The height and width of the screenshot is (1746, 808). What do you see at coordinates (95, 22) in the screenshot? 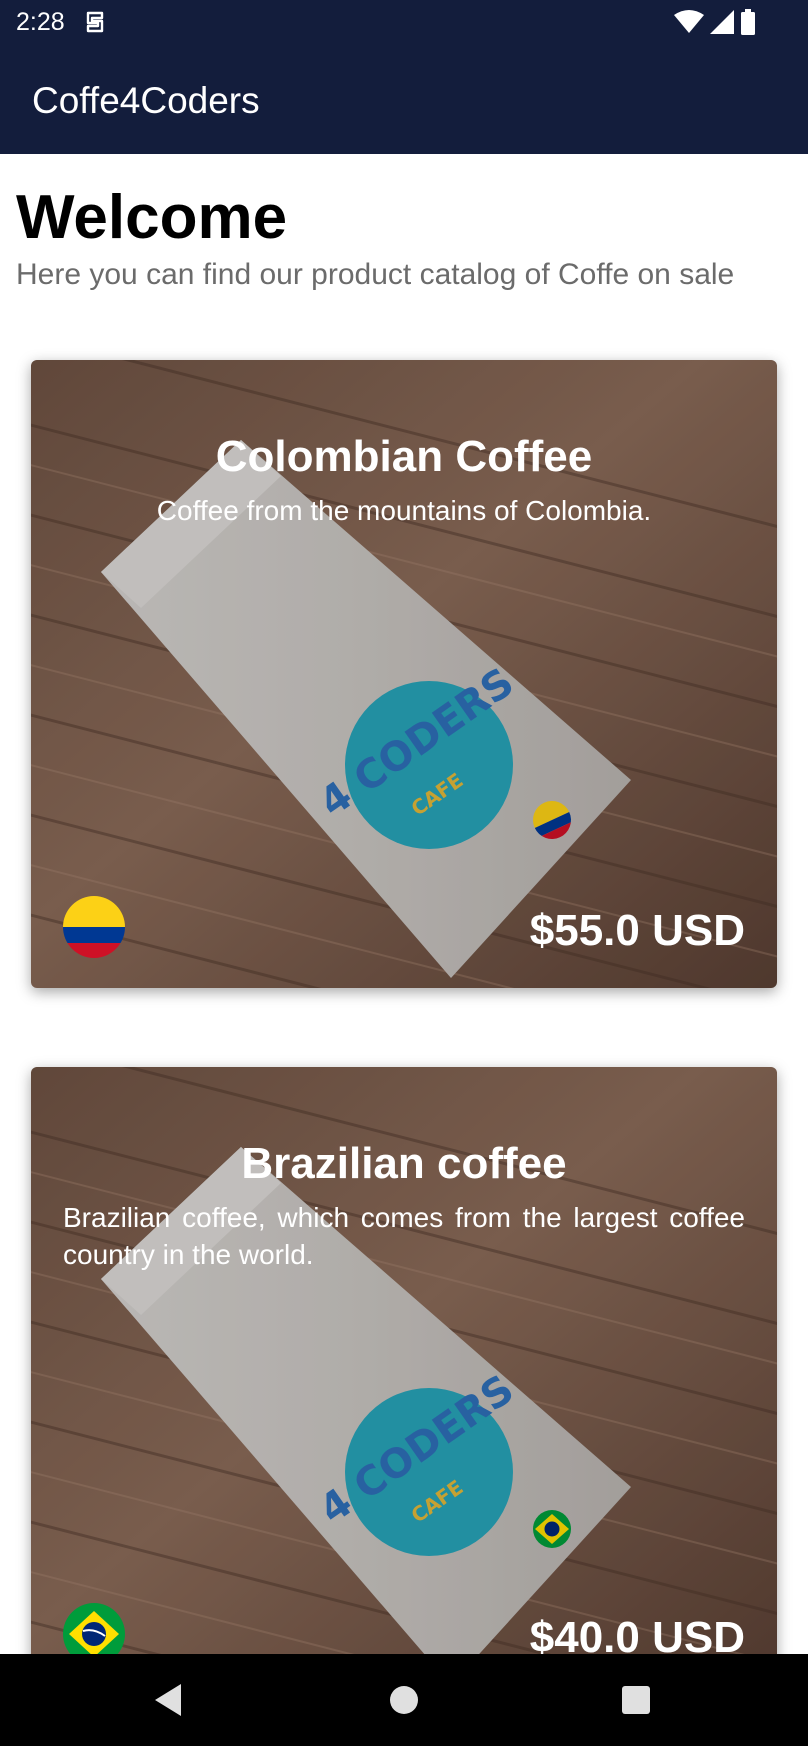
I see `app-status-icon` at bounding box center [95, 22].